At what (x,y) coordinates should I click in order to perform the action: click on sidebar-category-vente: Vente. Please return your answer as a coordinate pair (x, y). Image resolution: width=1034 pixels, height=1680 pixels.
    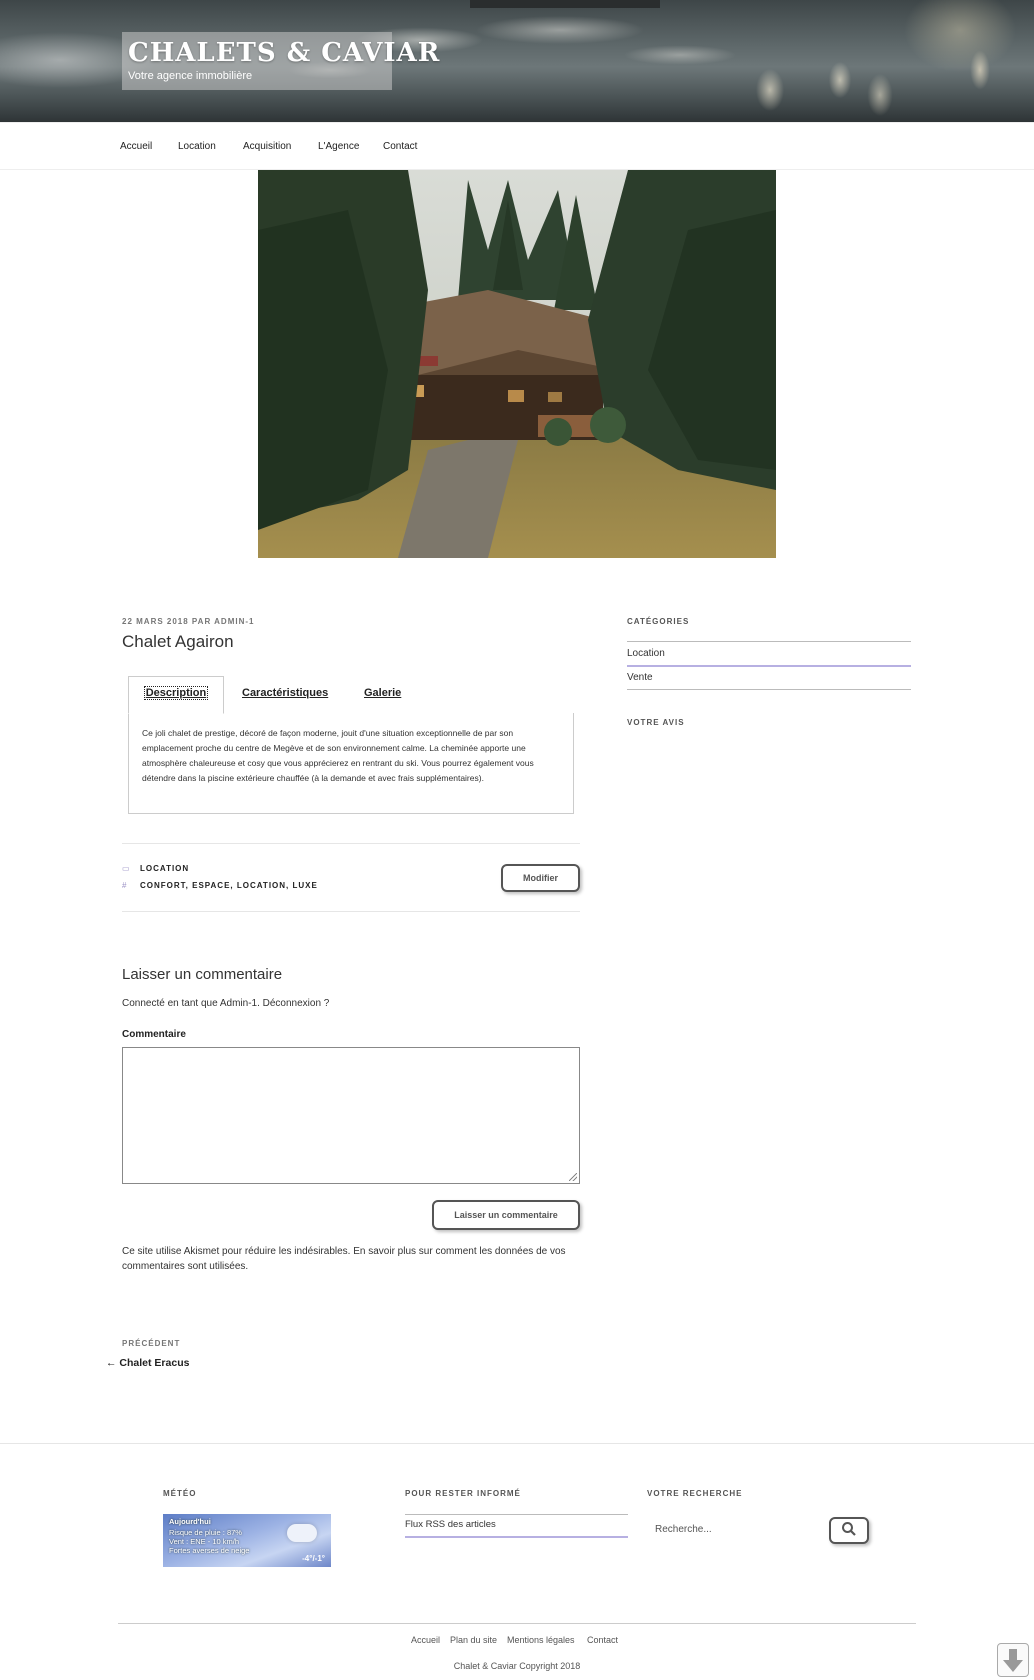
    Looking at the image, I should click on (769, 678).